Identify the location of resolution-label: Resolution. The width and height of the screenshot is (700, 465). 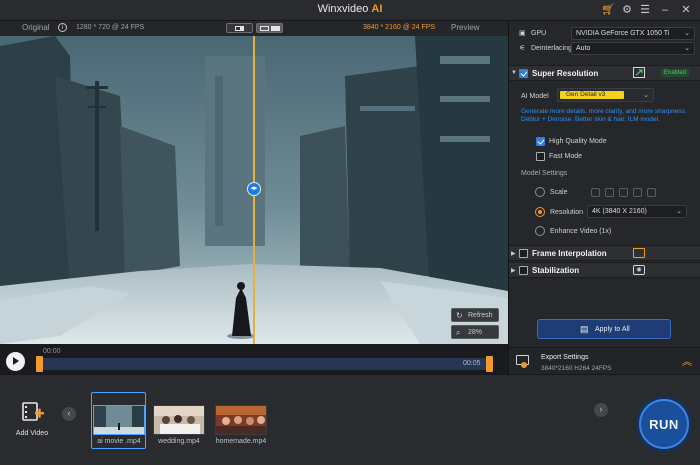
(567, 212).